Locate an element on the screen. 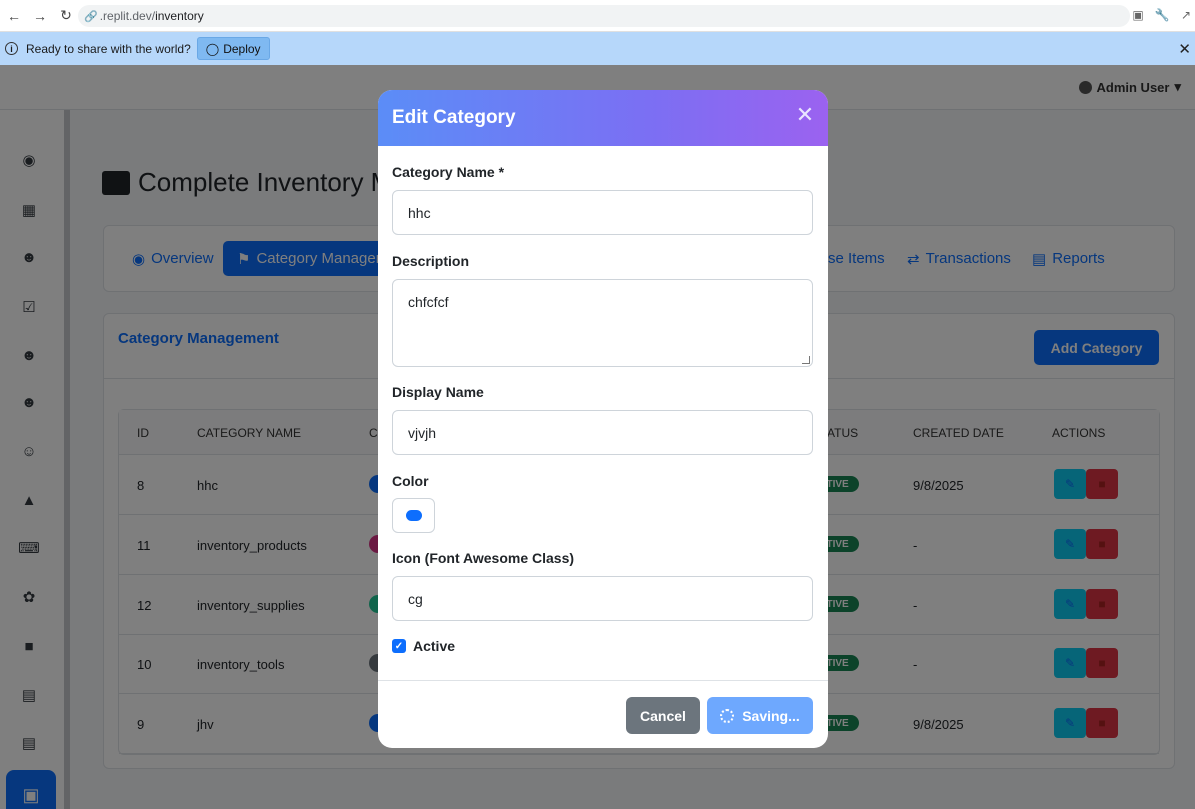  deploy-icon: ◯ is located at coordinates (212, 48).